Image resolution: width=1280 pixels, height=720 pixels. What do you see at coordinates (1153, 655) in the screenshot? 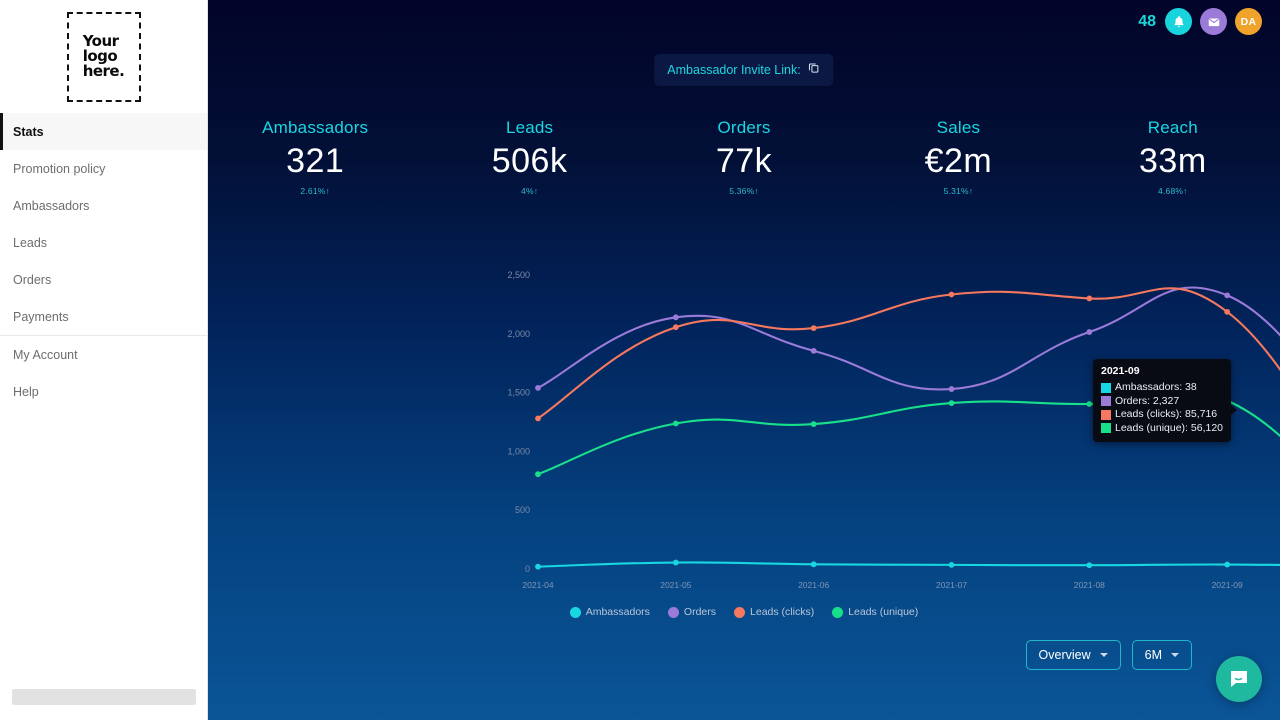
I see `range-select-label: 6M` at bounding box center [1153, 655].